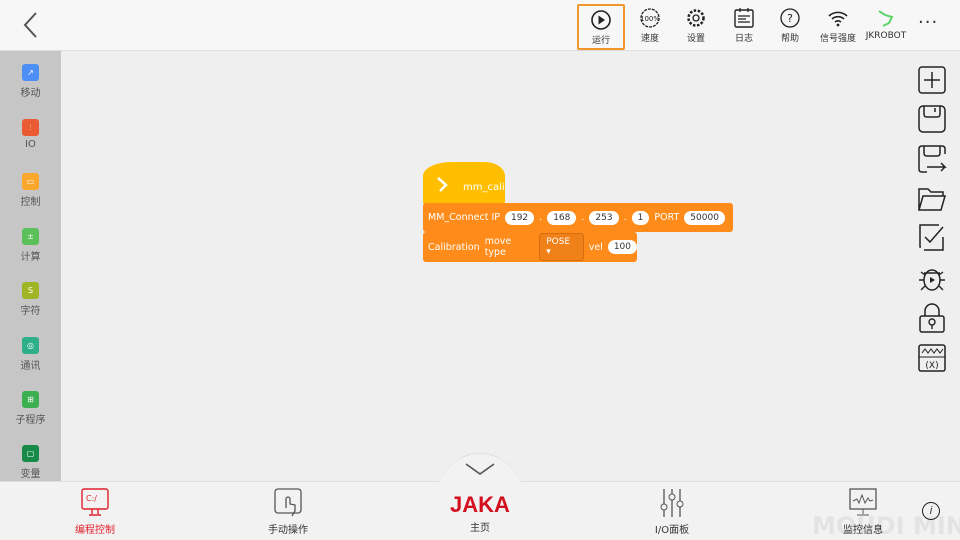  I want to click on category-io: ⫶ IO, so click(30, 134).